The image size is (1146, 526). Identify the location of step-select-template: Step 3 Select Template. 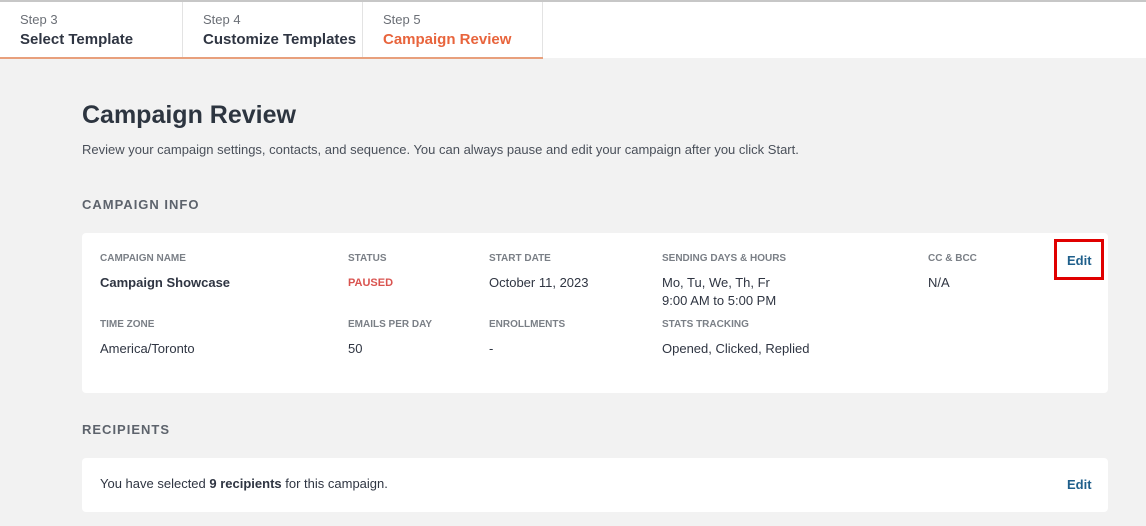
(91, 30).